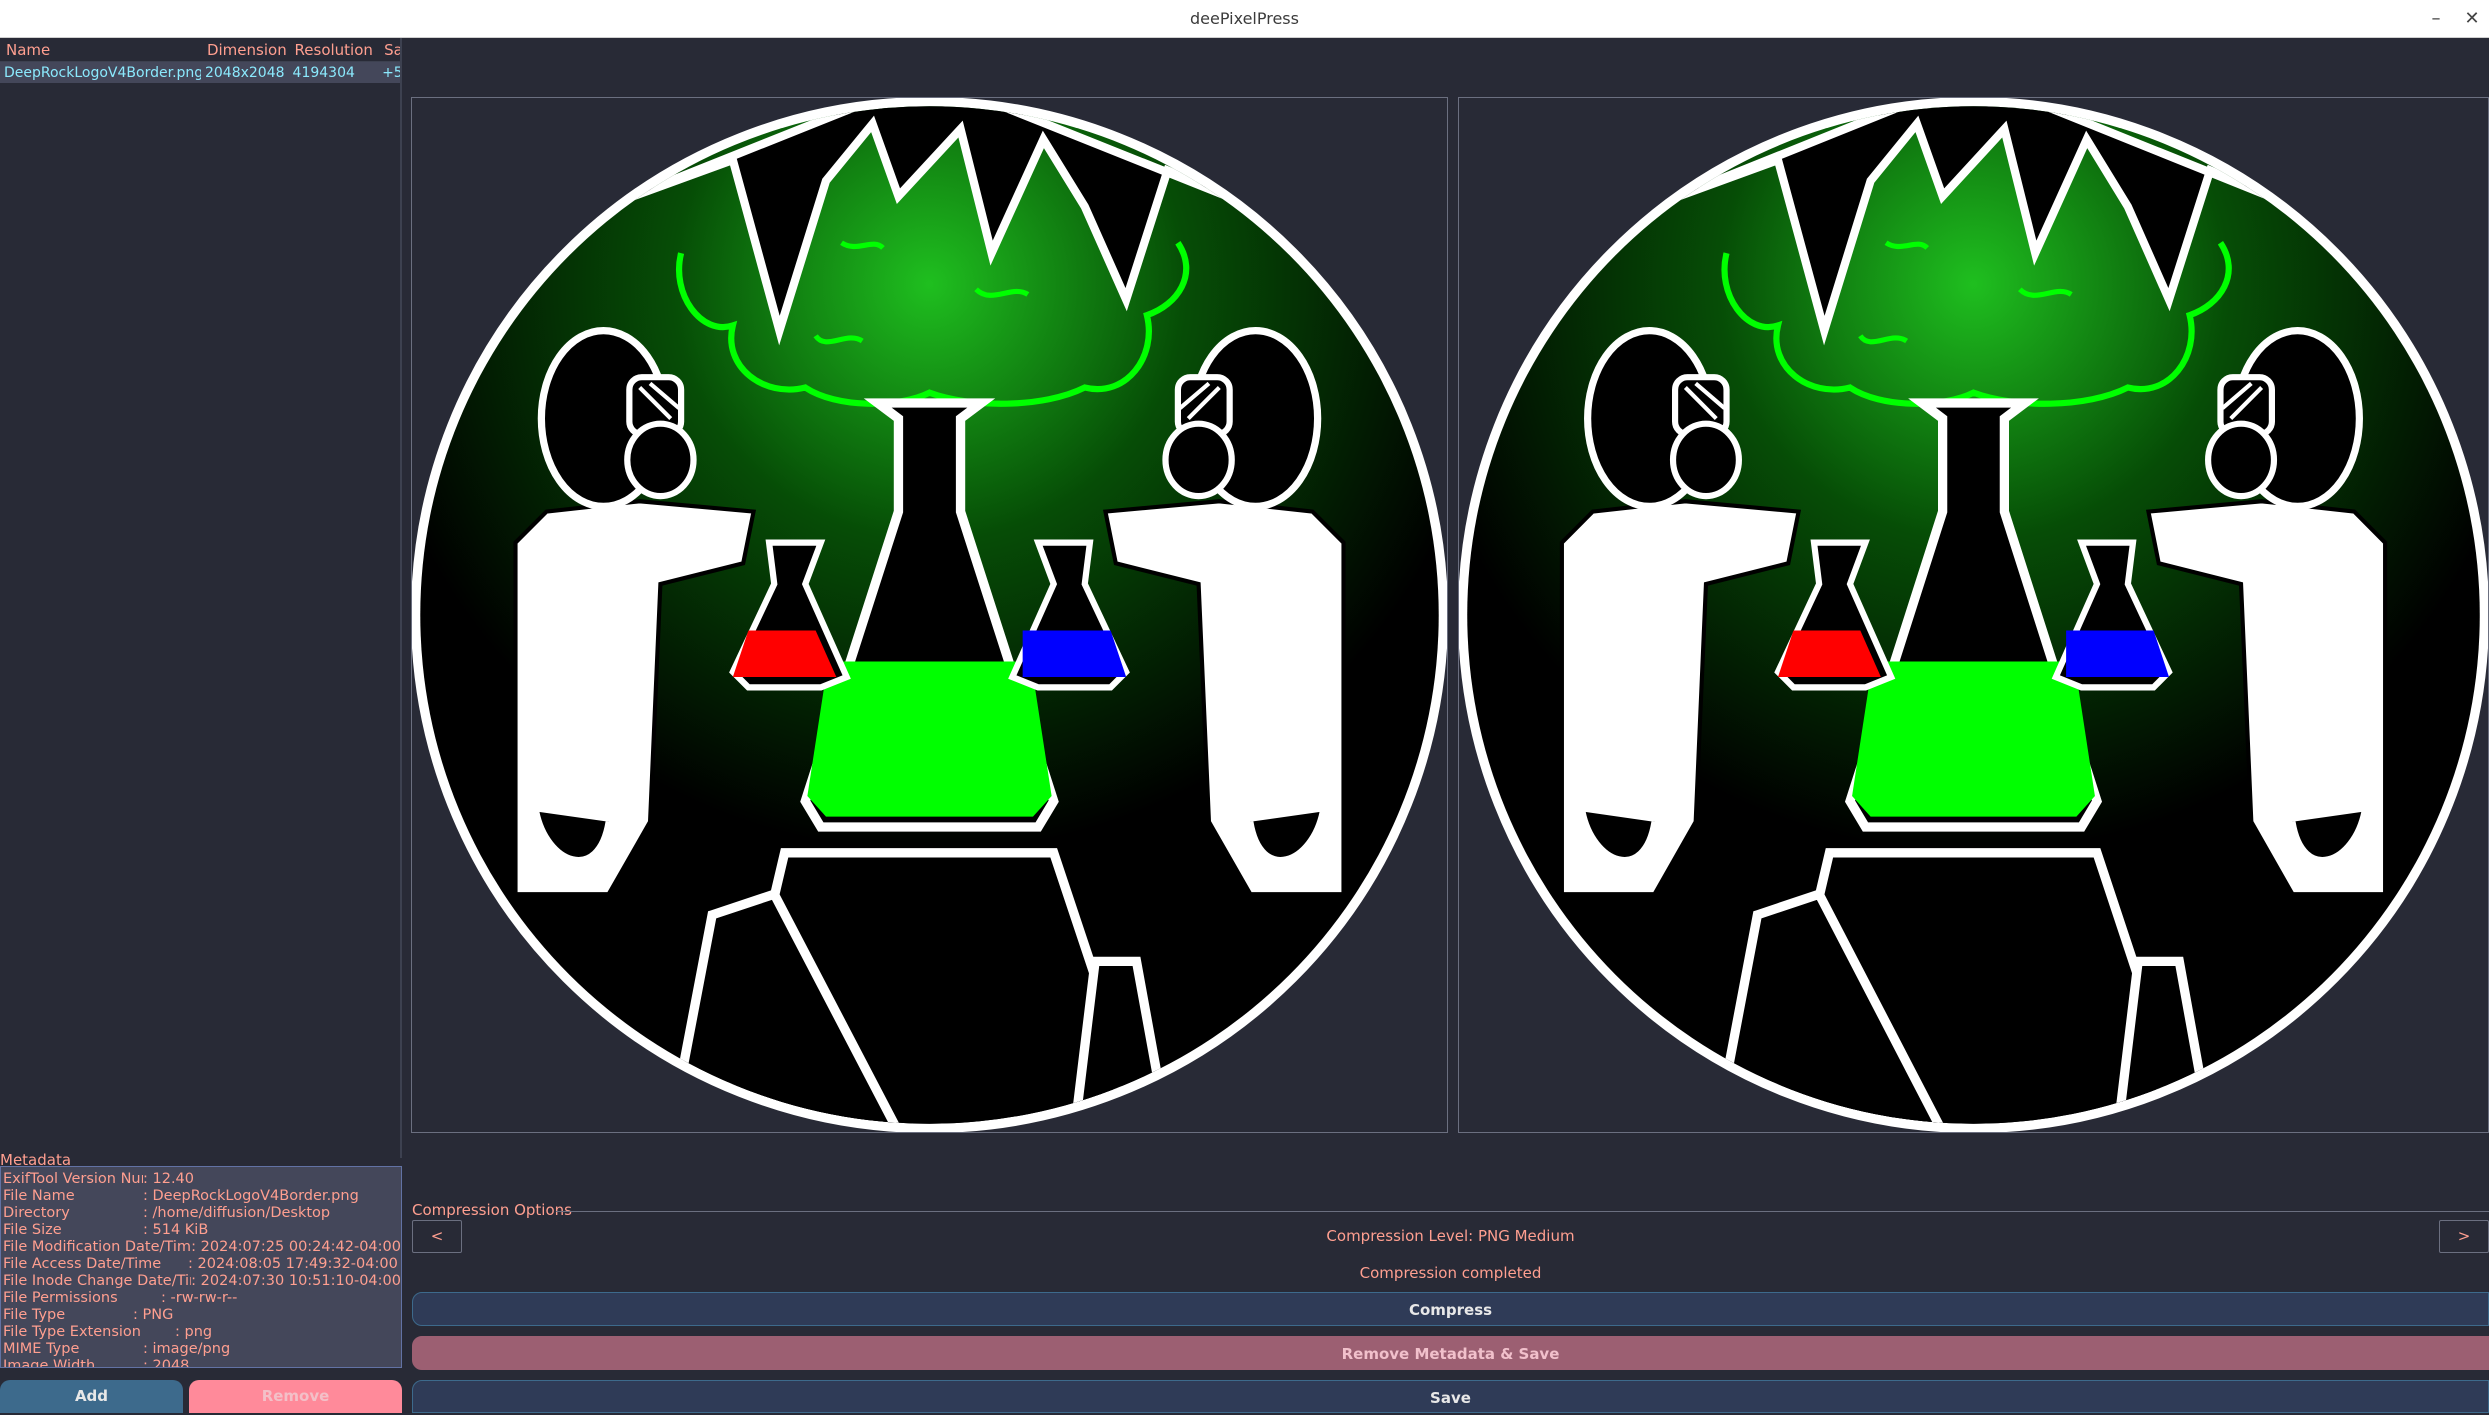 This screenshot has width=2489, height=1415. I want to click on metadata-line: File Name : DeepRockLogoV4Border.png, so click(202, 1196).